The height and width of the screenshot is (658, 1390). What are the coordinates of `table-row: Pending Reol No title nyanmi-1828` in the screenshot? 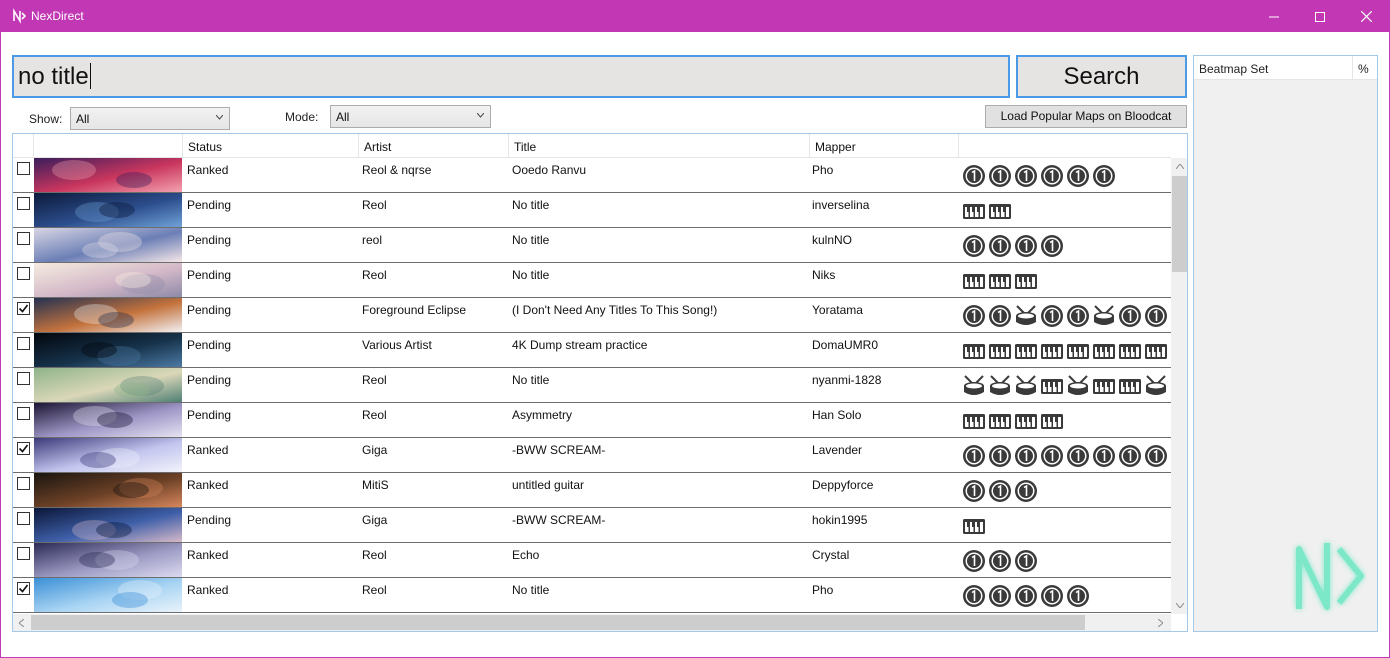 It's located at (592, 385).